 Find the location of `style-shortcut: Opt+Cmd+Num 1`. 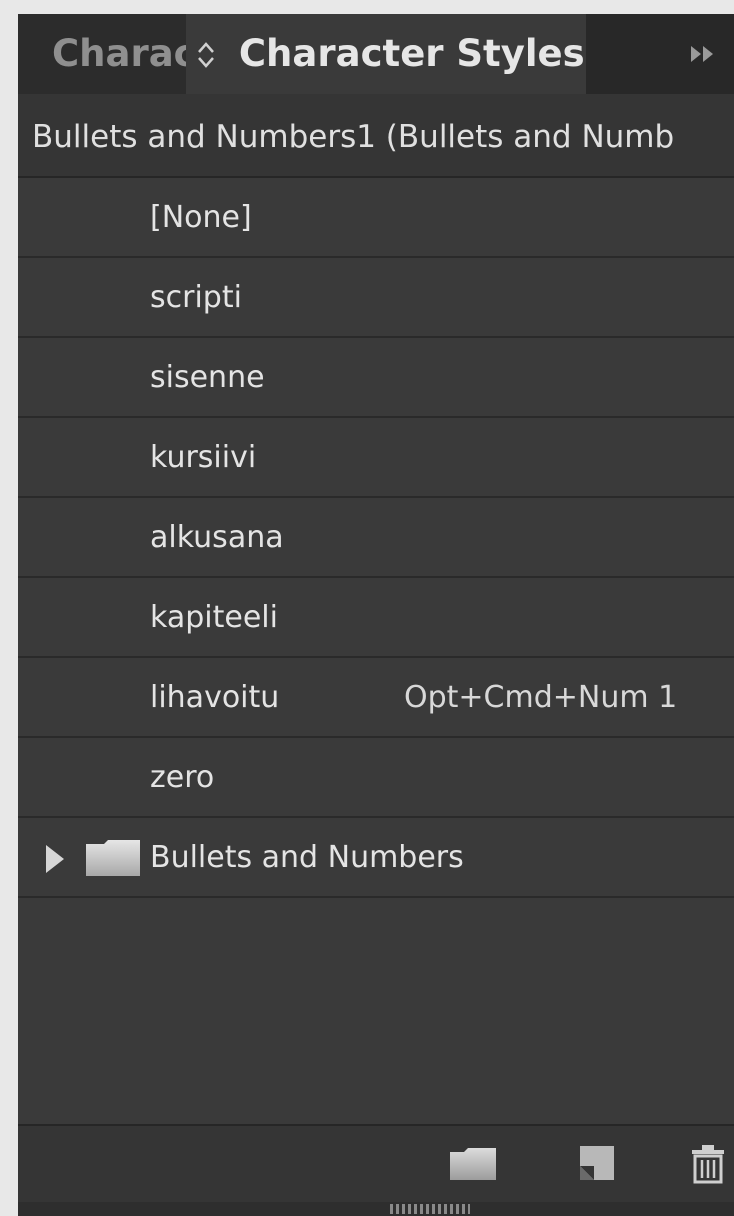

style-shortcut: Opt+Cmd+Num 1 is located at coordinates (541, 697).